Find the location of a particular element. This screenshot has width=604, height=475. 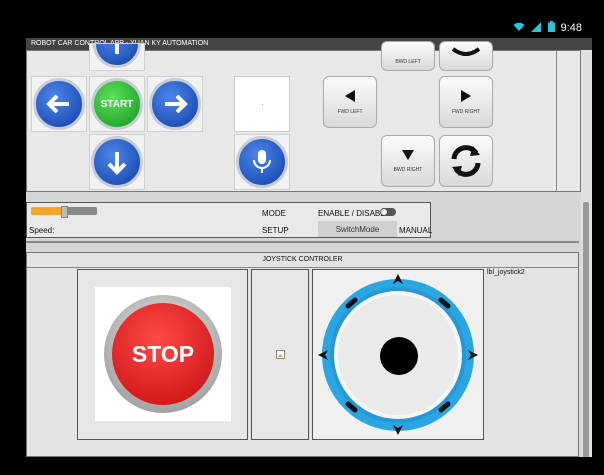

speed-slider-thumb is located at coordinates (64, 212).